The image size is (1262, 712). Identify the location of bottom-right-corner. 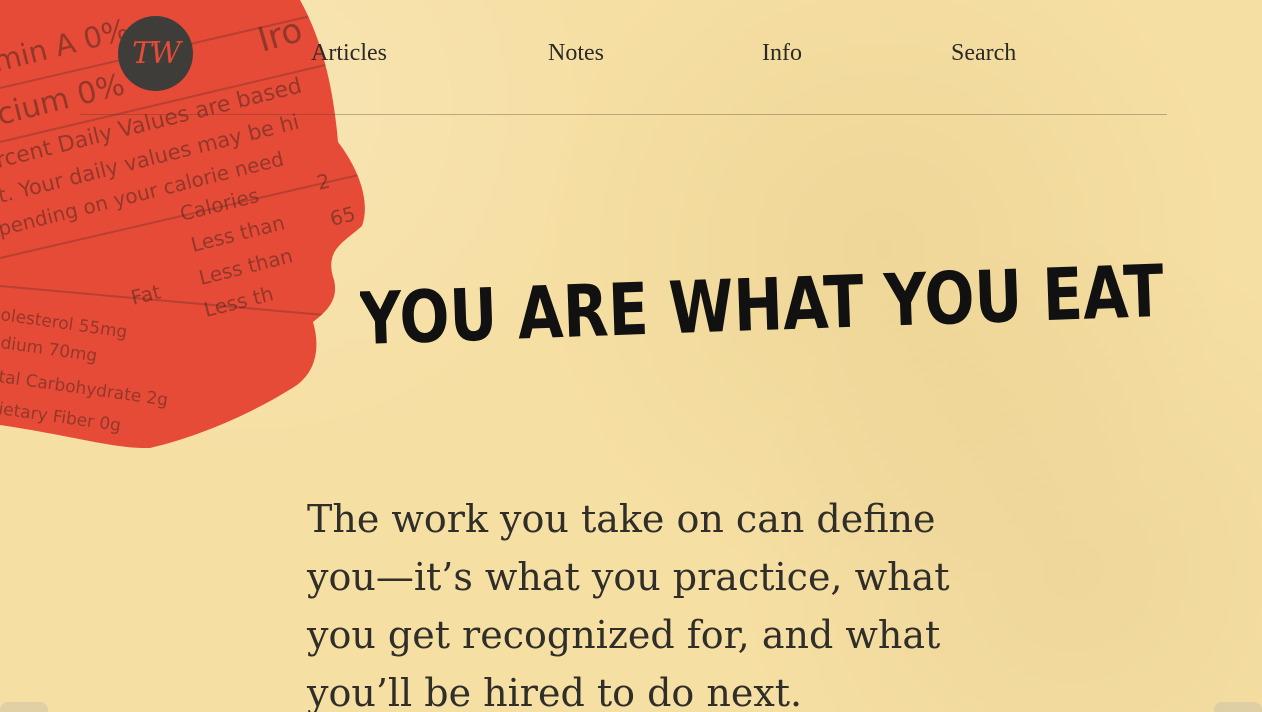
(1238, 707).